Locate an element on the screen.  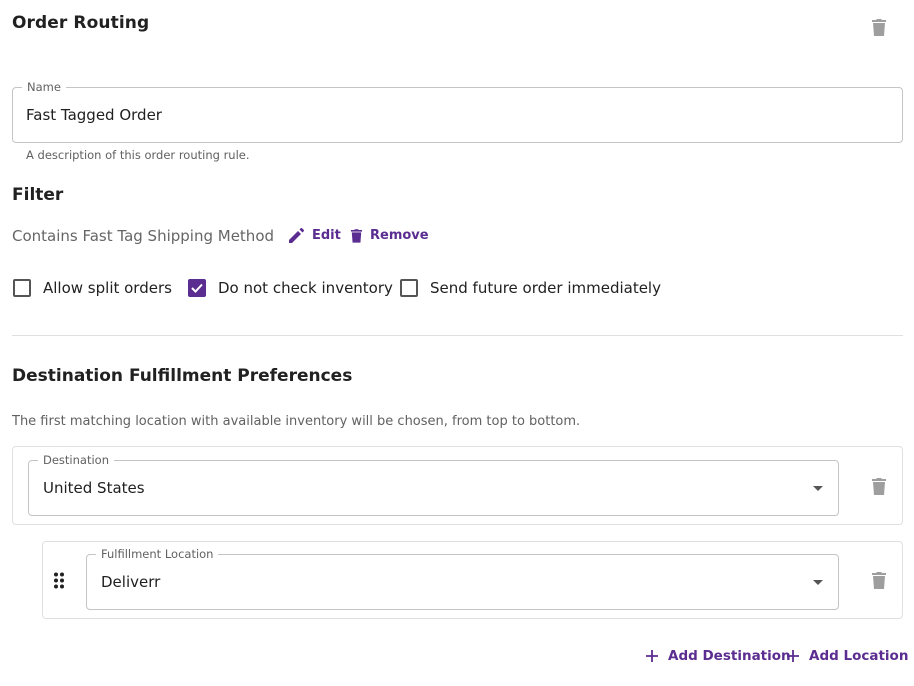
name-field: Name Fast Tagged Order is located at coordinates (457, 111).